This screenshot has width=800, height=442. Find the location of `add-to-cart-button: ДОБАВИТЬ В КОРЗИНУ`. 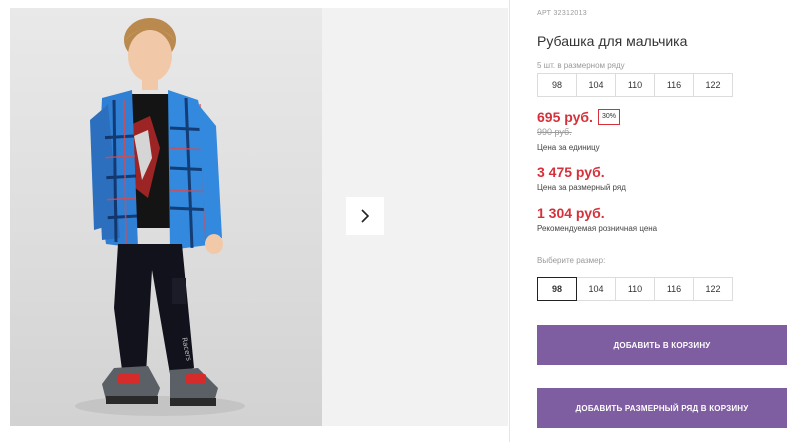

add-to-cart-button: ДОБАВИТЬ В КОРЗИНУ is located at coordinates (662, 345).